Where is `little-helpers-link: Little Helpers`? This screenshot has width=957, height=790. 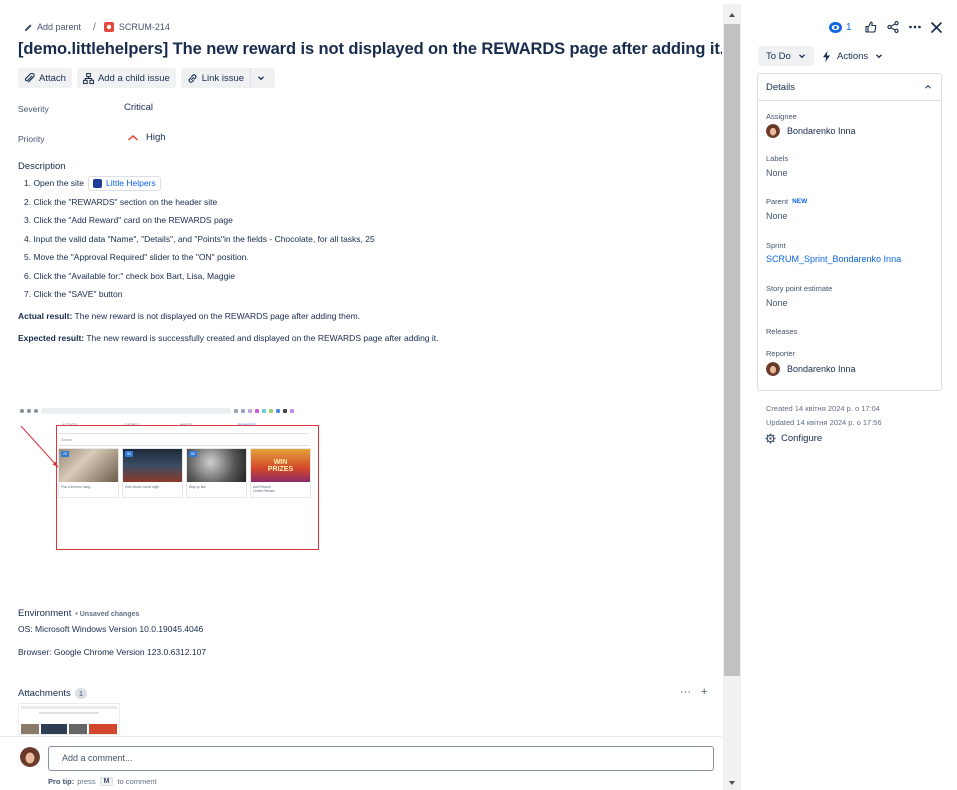 little-helpers-link: Little Helpers is located at coordinates (124, 183).